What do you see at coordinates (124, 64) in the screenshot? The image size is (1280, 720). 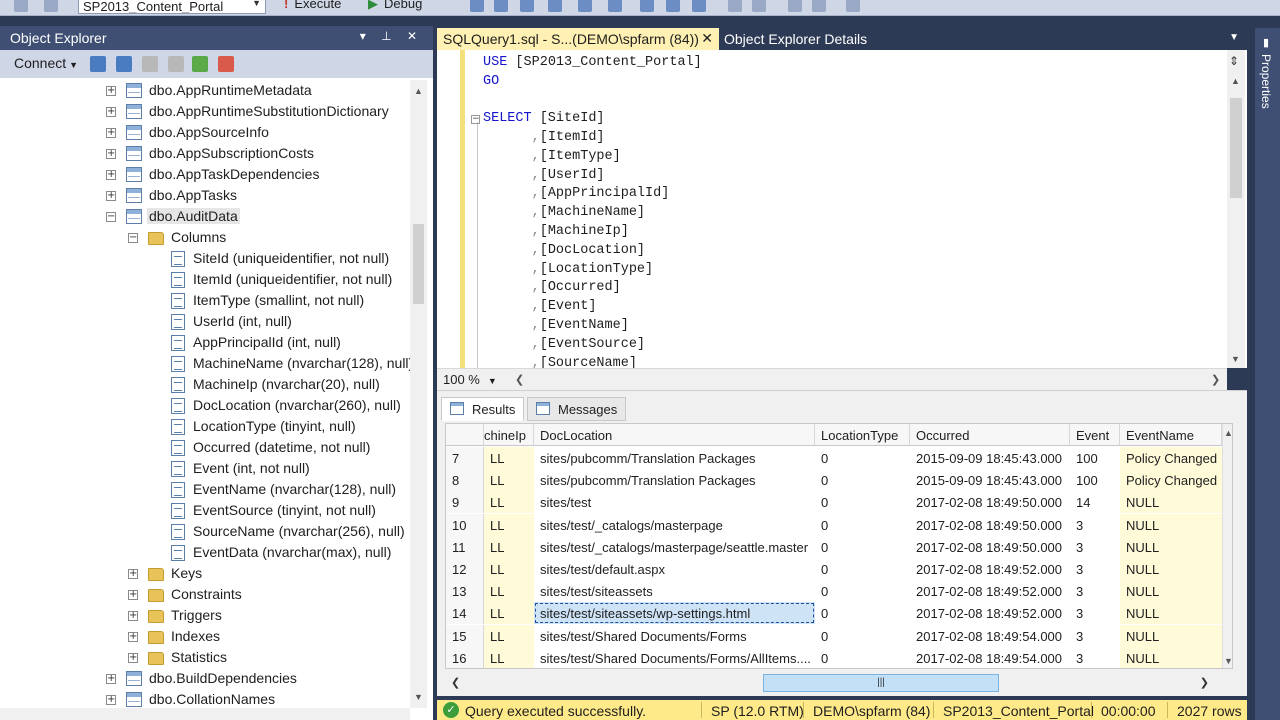 I see `disconnect-icon` at bounding box center [124, 64].